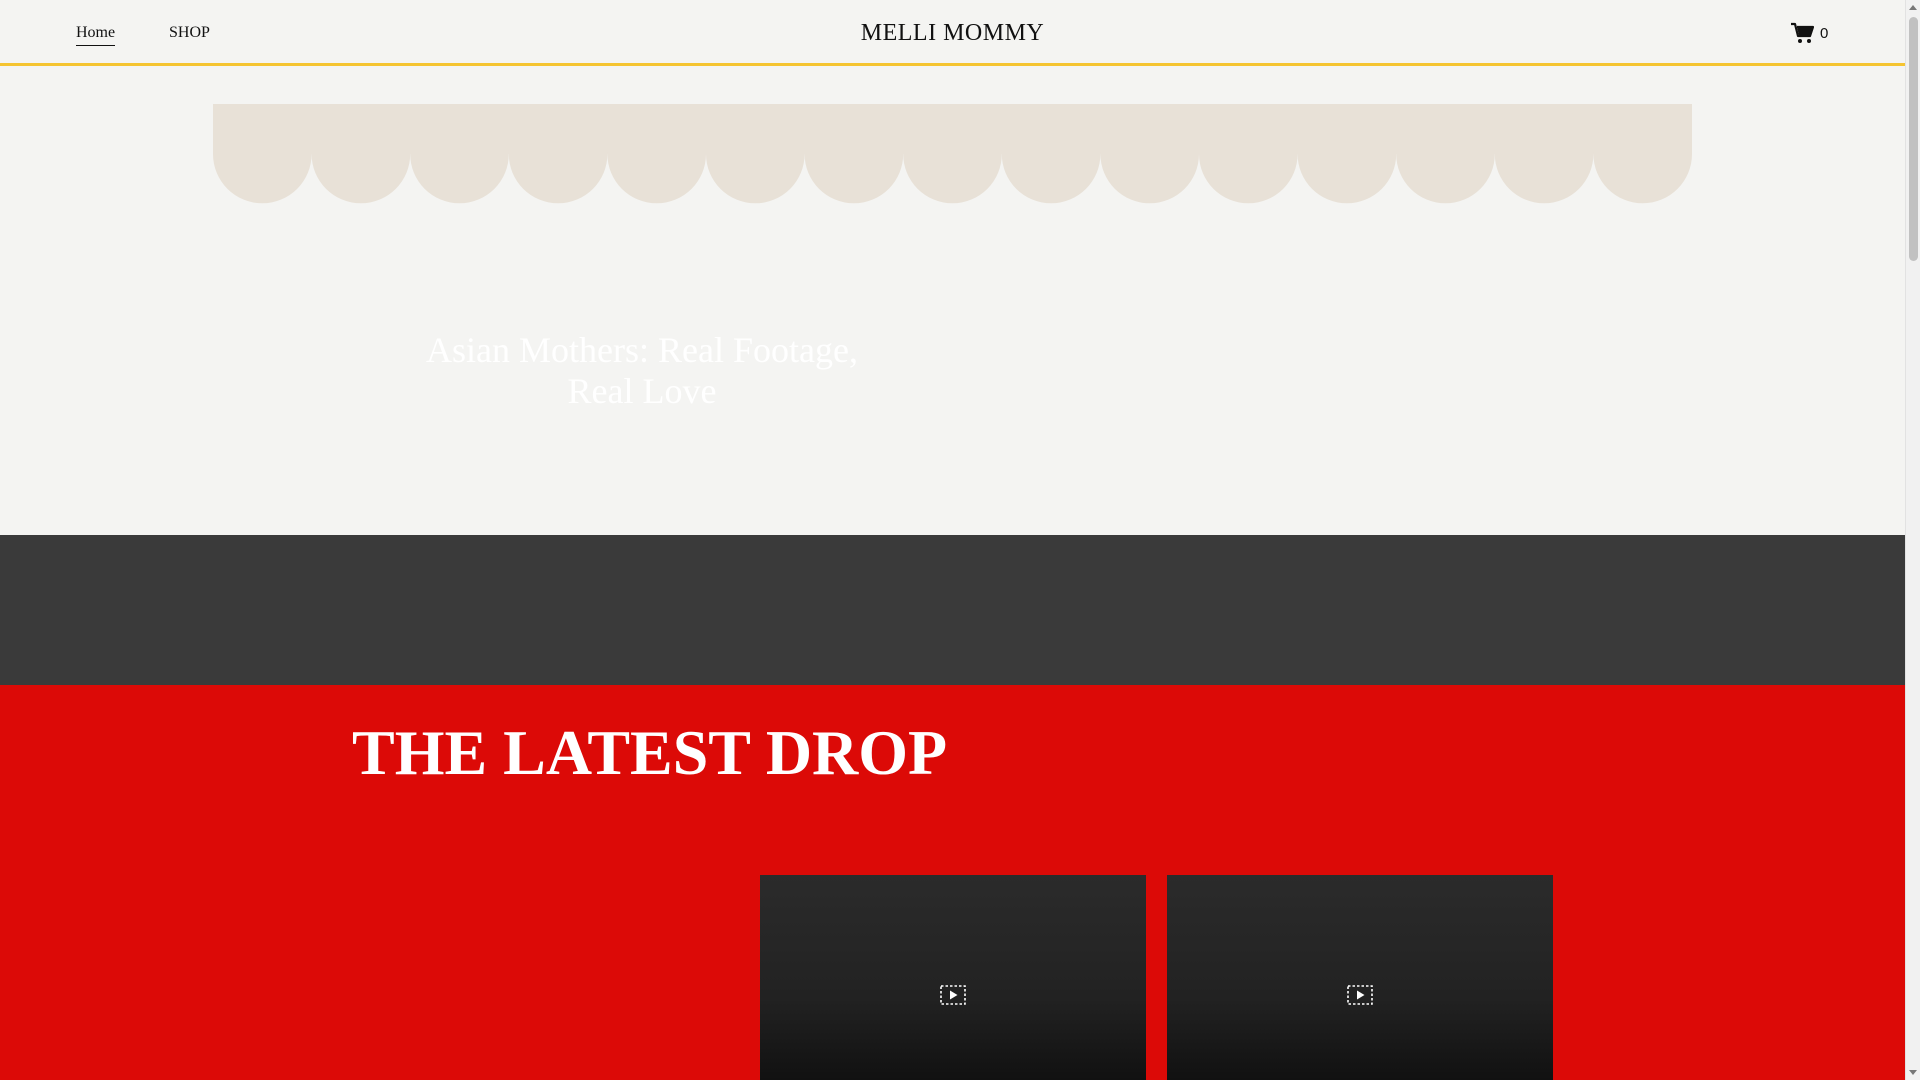 This screenshot has width=1920, height=1080. I want to click on cart-count: 0, so click(1824, 33).